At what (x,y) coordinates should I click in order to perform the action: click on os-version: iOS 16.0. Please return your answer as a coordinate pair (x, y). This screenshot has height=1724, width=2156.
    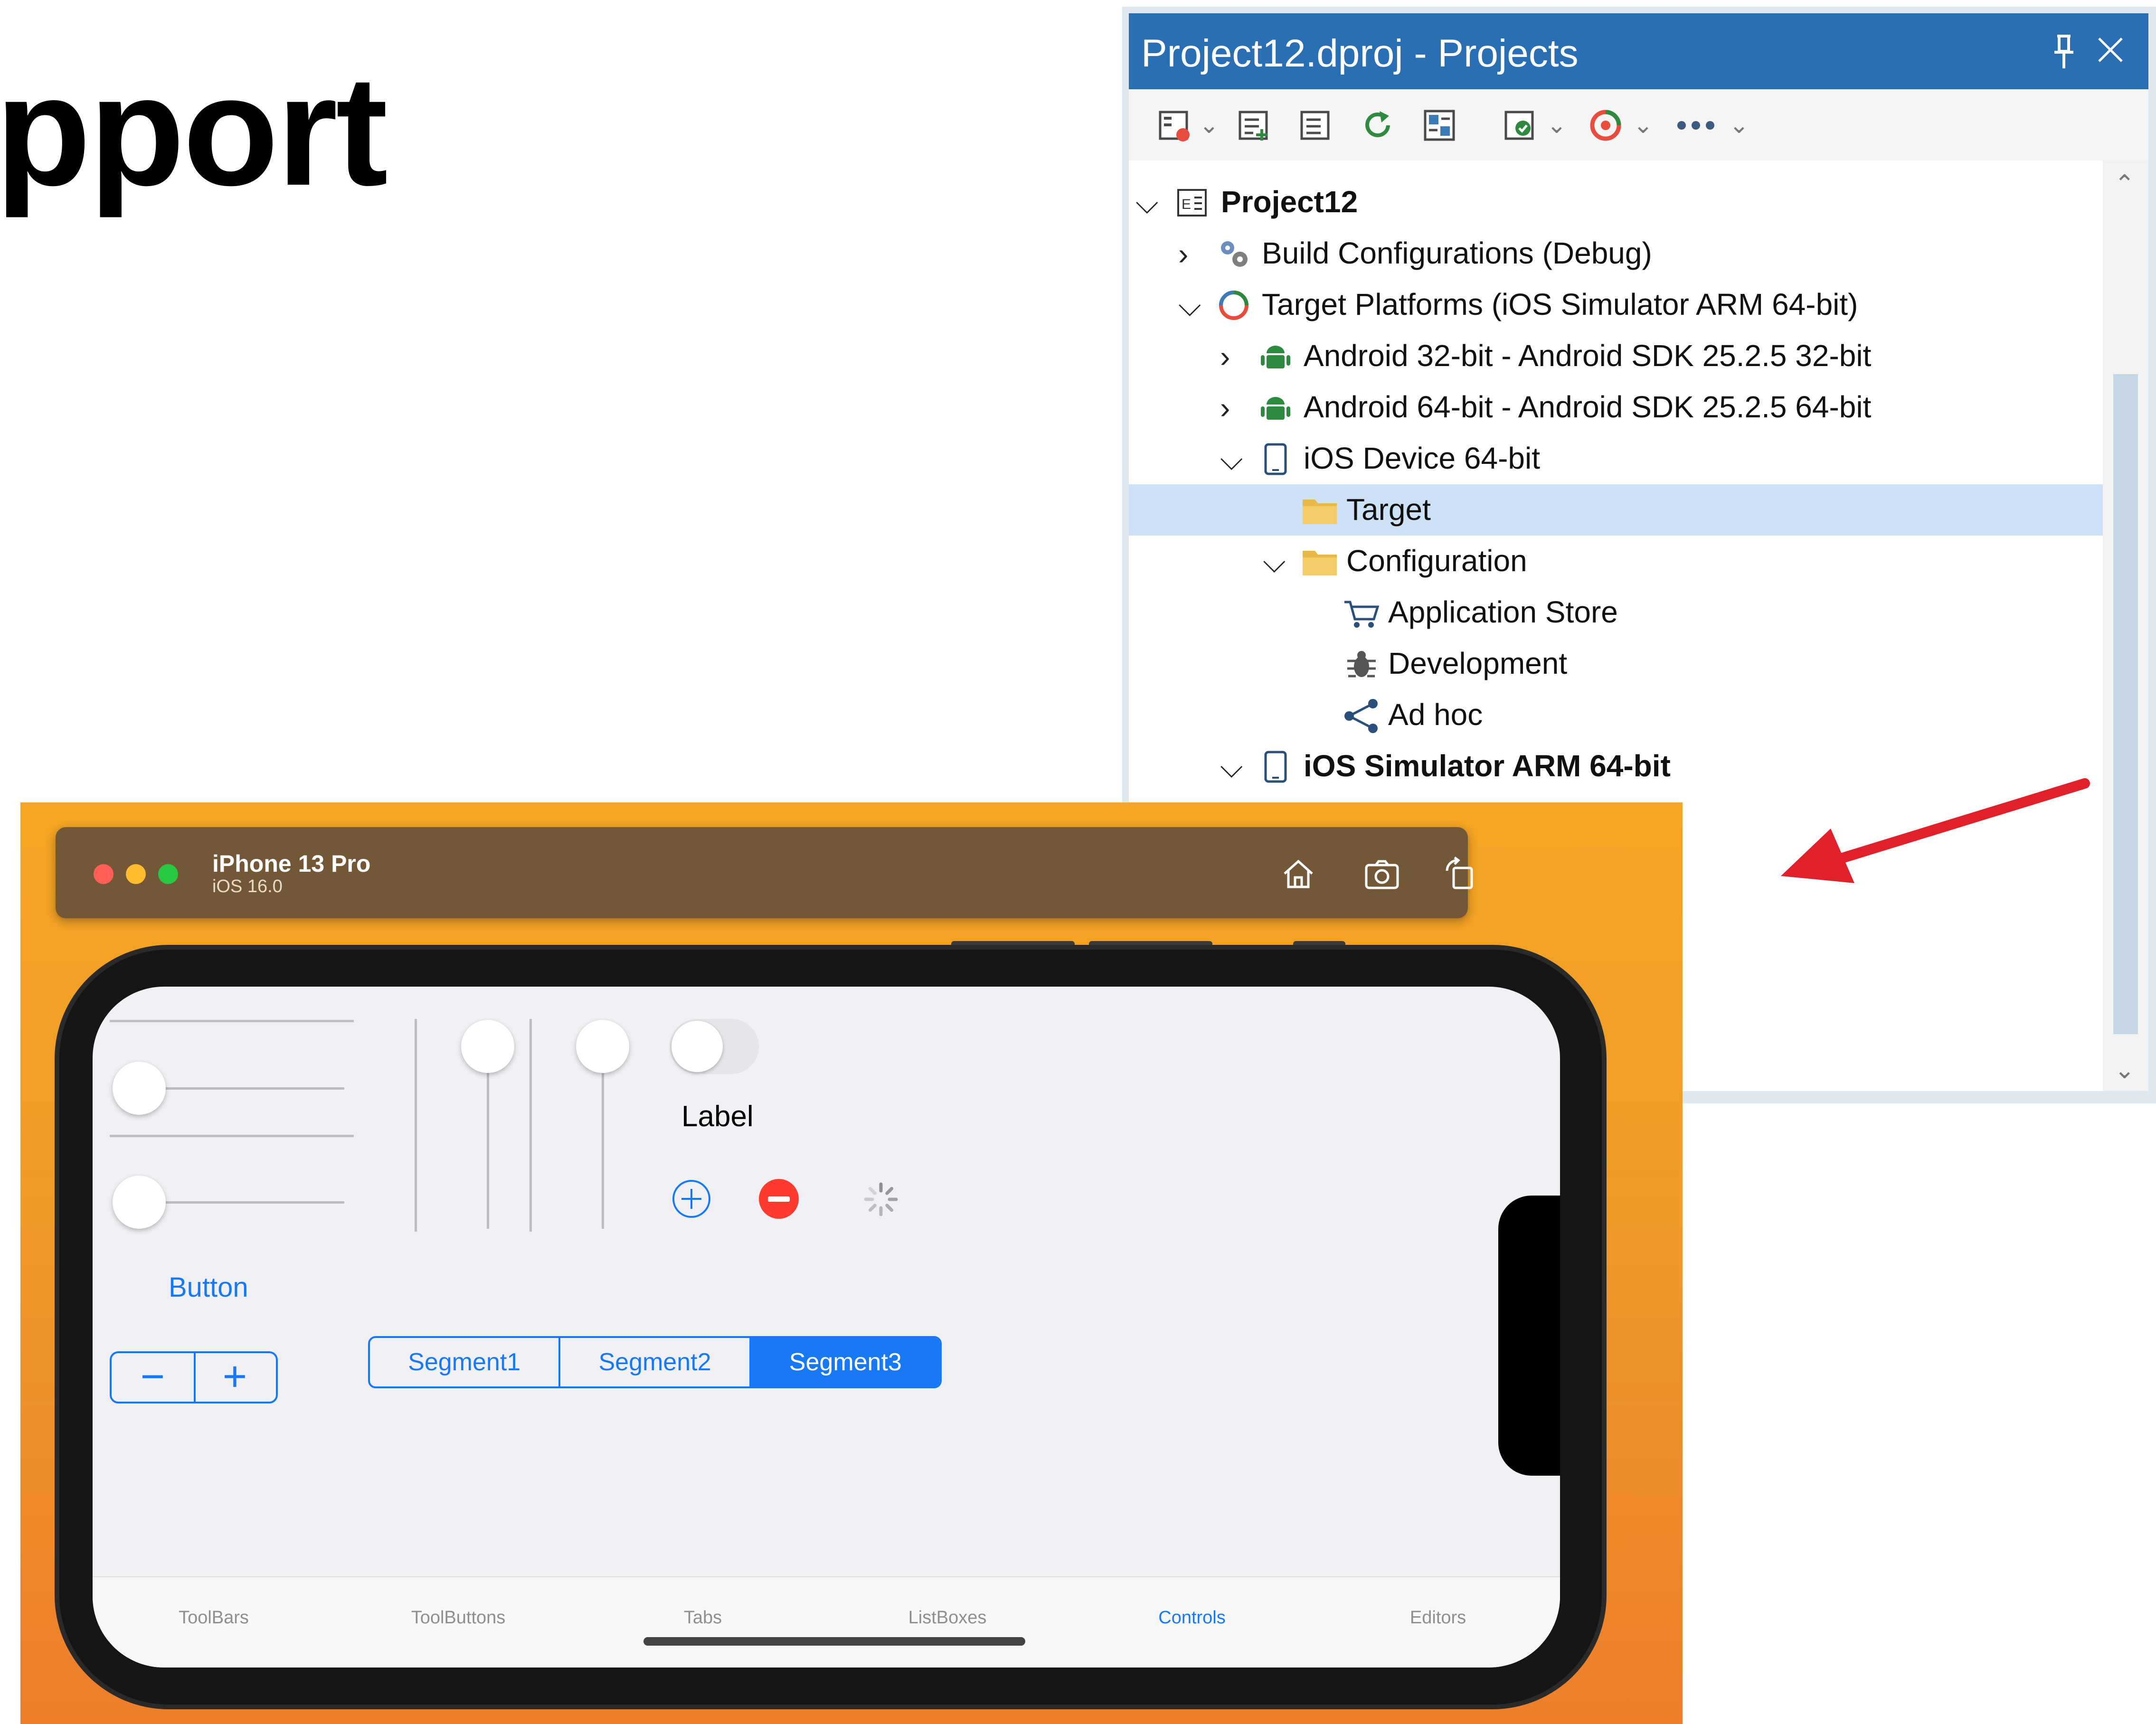
    Looking at the image, I should click on (248, 886).